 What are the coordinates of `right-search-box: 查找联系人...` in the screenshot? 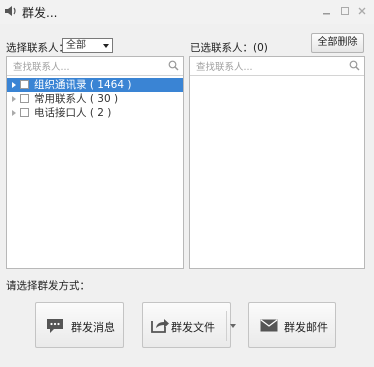 It's located at (277, 66).